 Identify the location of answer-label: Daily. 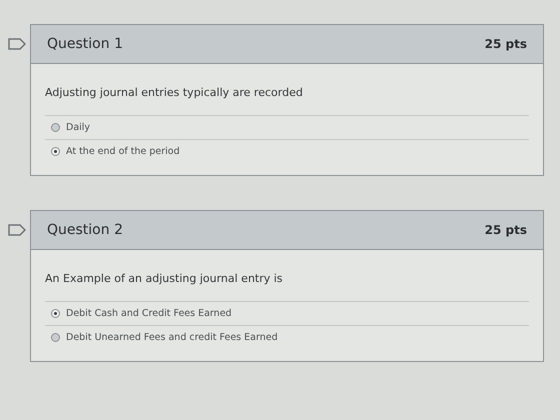
(78, 127).